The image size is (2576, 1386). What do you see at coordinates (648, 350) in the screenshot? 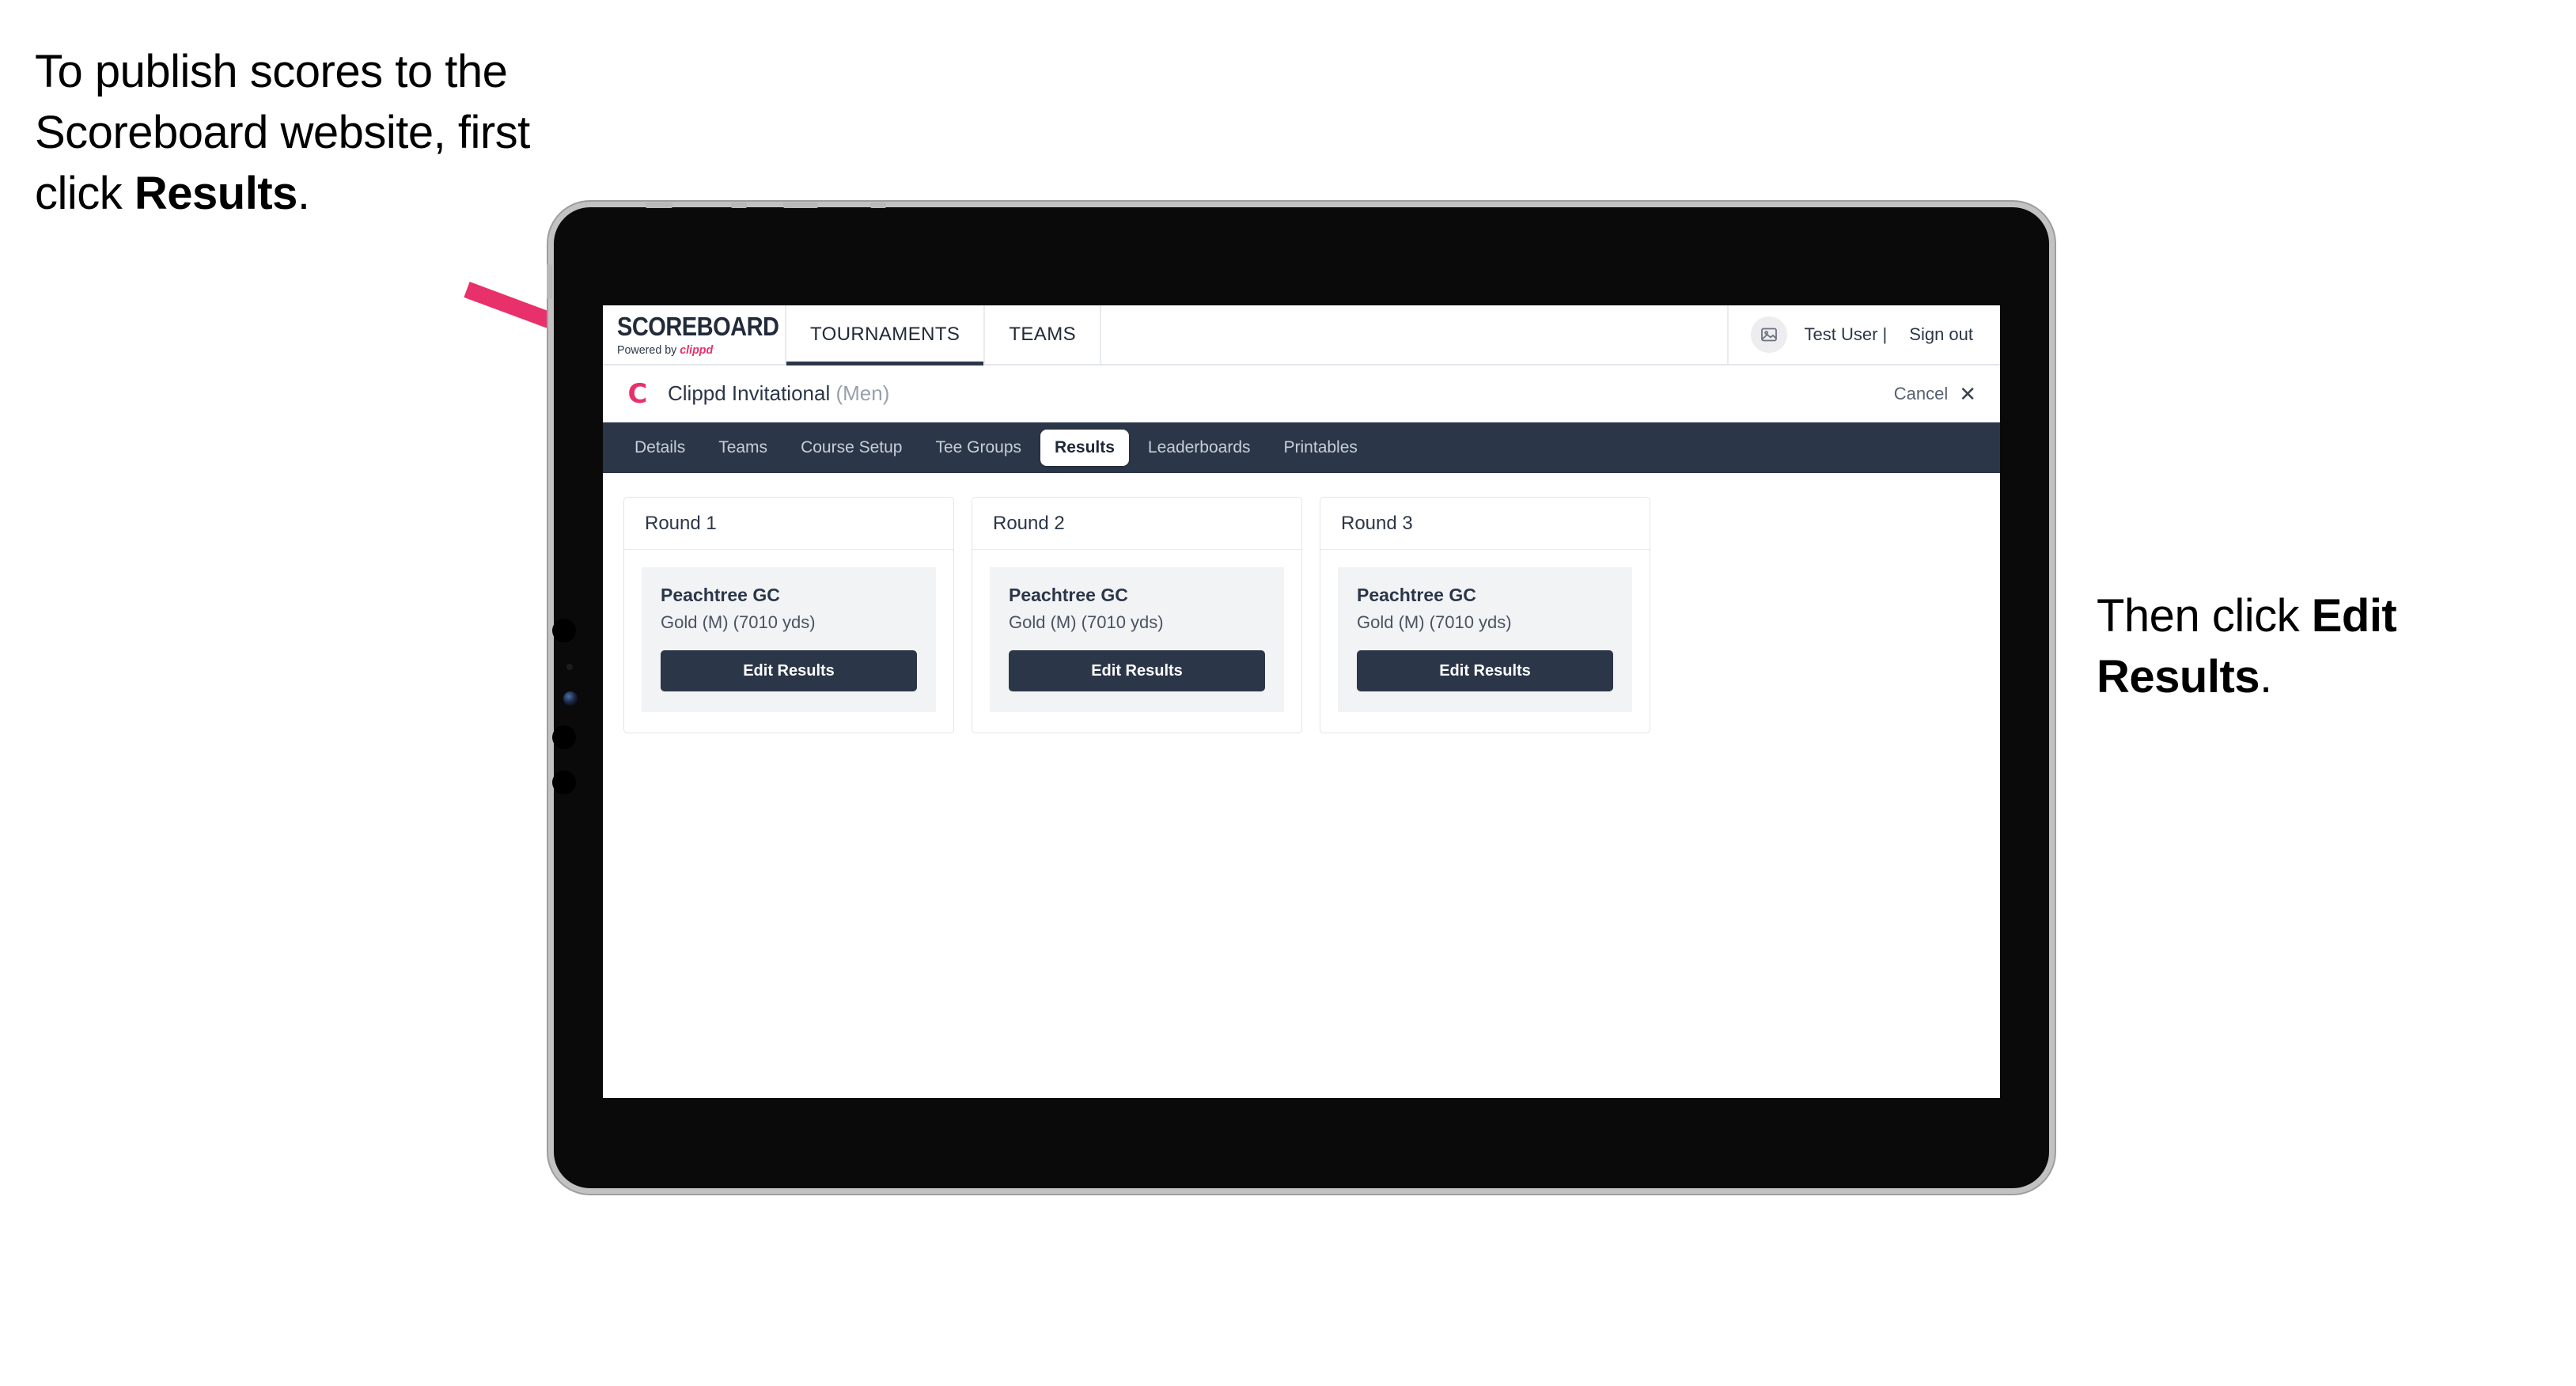
I see `brand-sub-prefix: Powered by` at bounding box center [648, 350].